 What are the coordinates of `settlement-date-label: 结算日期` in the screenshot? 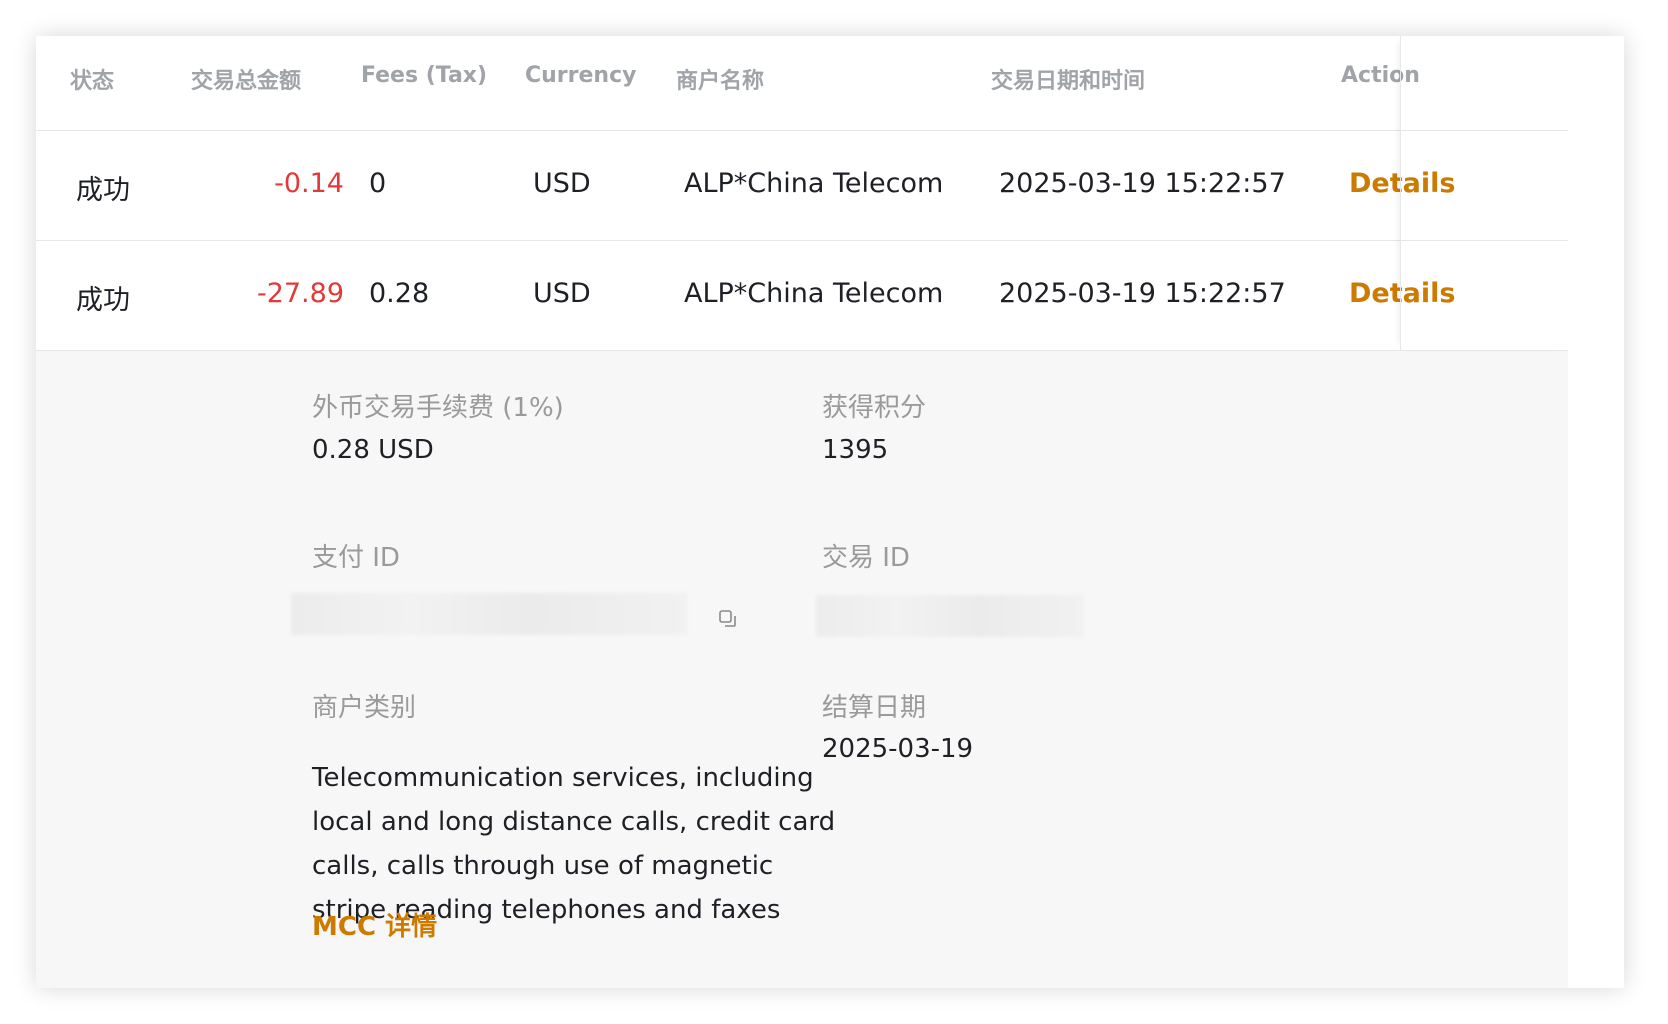 It's located at (874, 708).